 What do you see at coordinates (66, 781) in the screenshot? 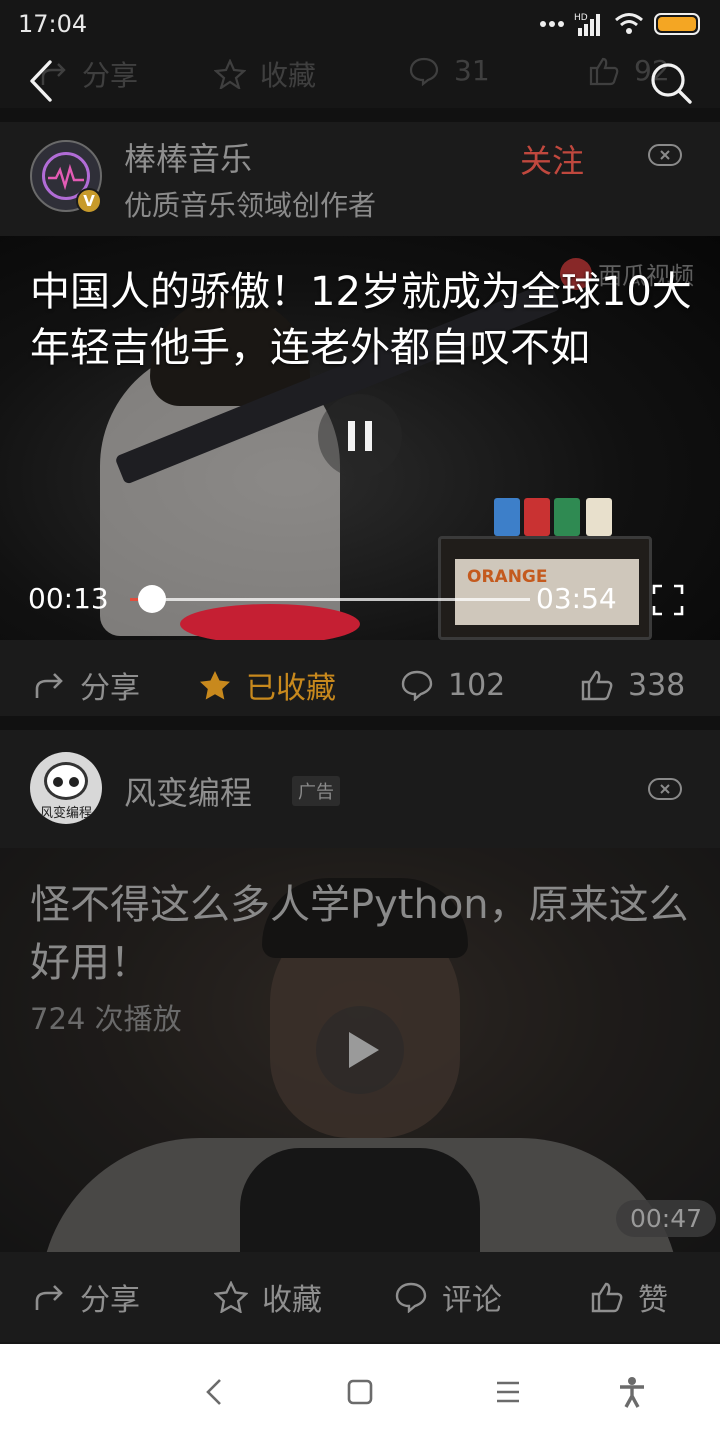
I see `panda-logo-icon` at bounding box center [66, 781].